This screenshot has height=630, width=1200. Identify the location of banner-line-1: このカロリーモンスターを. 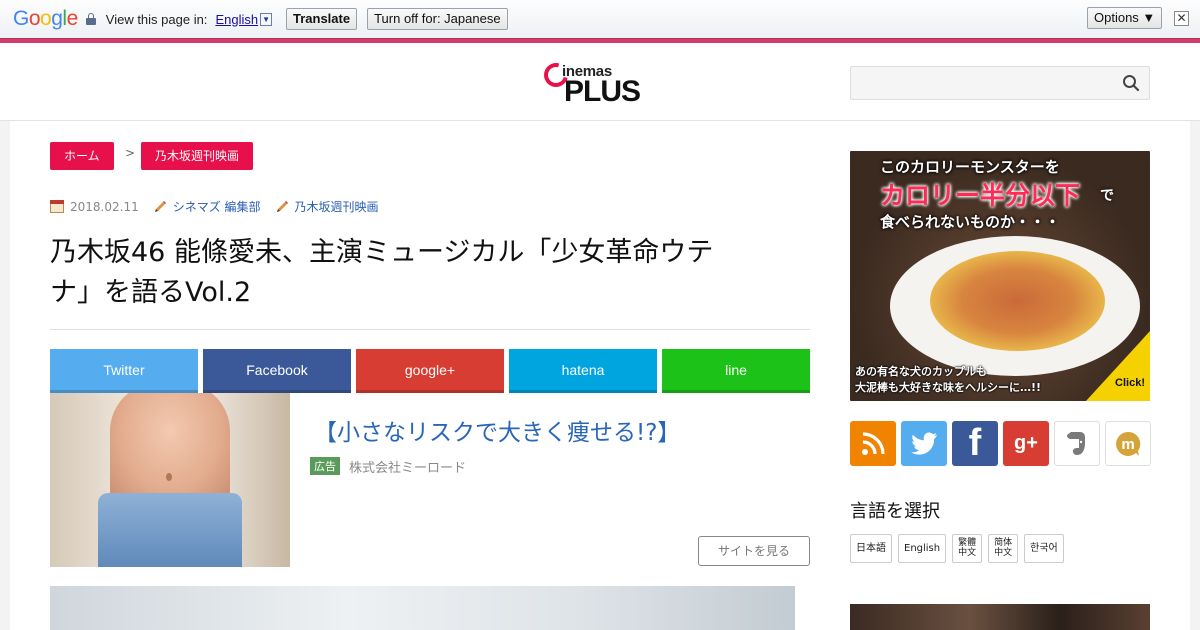
(970, 167).